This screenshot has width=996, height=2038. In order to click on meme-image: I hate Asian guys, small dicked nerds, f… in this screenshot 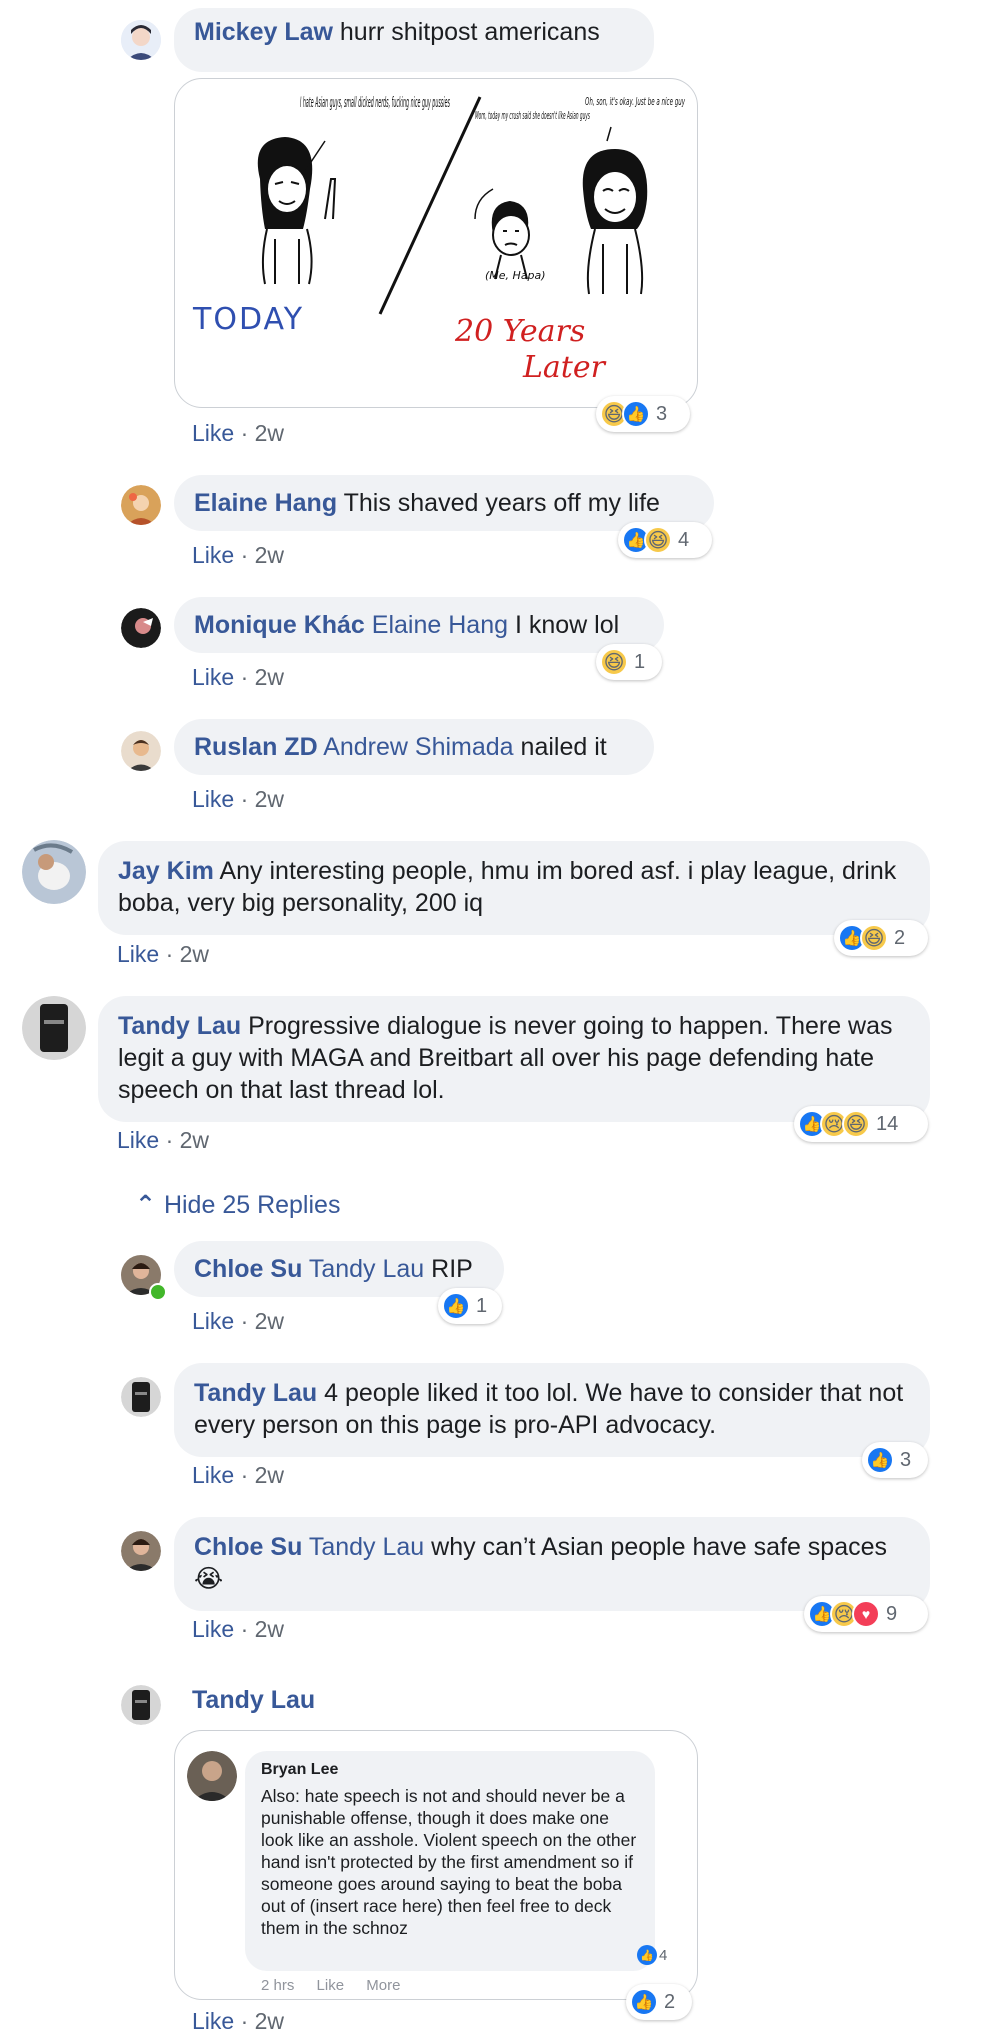, I will do `click(436, 243)`.